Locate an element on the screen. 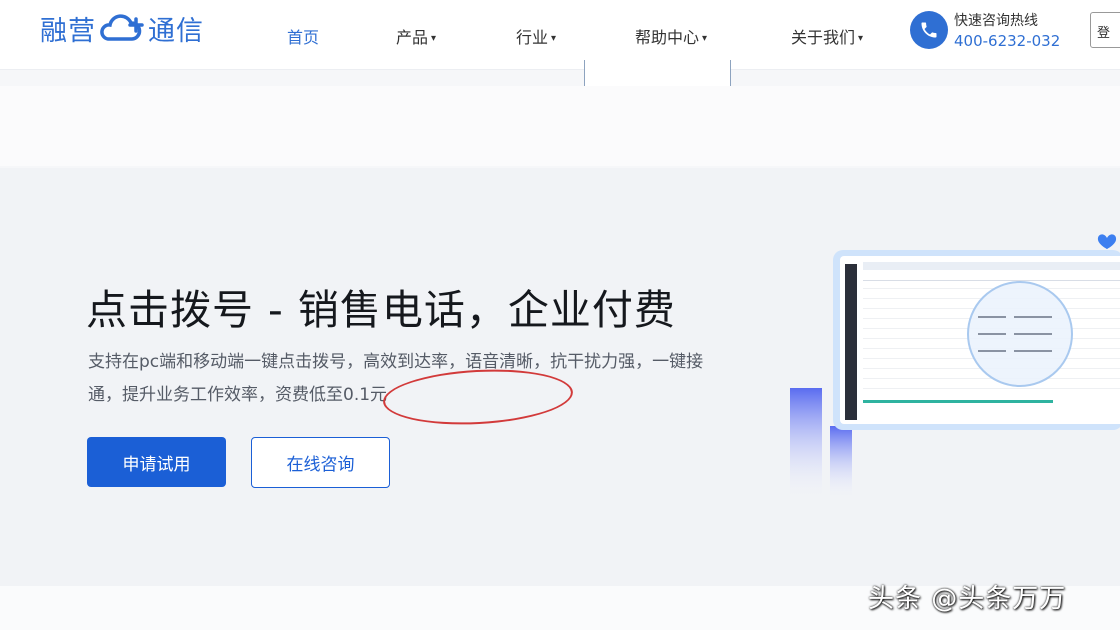  online-consult-button: 在线咨询 is located at coordinates (320, 462).